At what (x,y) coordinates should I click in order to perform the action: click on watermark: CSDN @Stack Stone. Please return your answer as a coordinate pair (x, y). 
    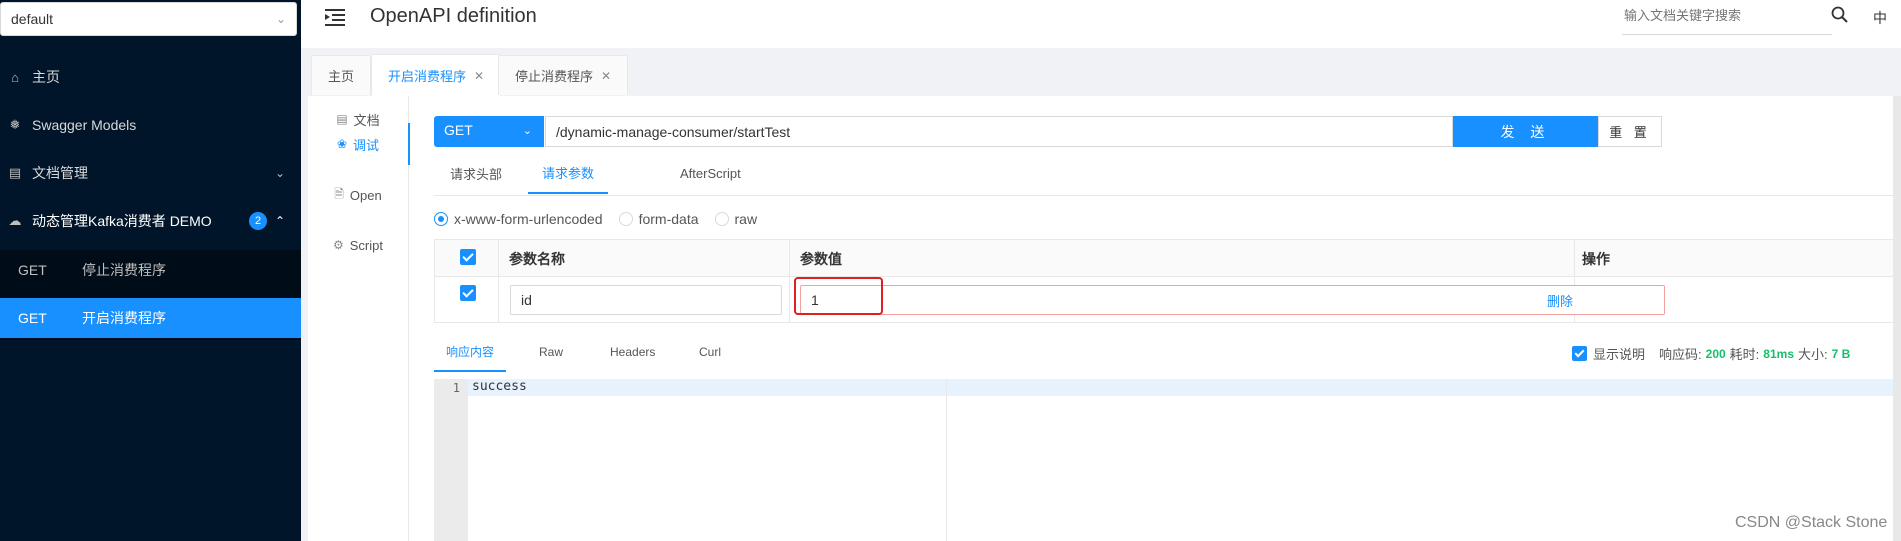
    Looking at the image, I should click on (1811, 522).